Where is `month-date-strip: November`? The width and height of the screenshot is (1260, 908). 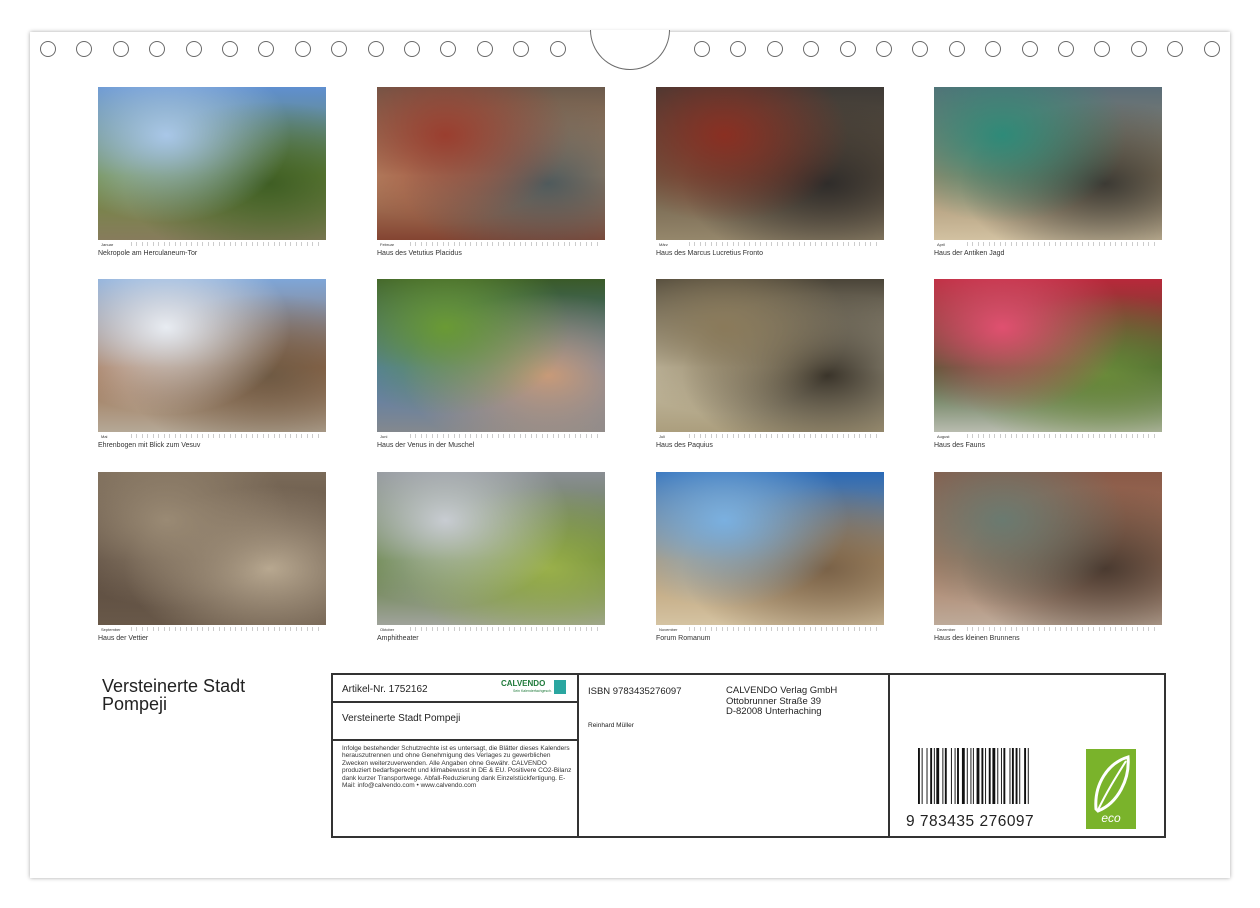 month-date-strip: November is located at coordinates (770, 629).